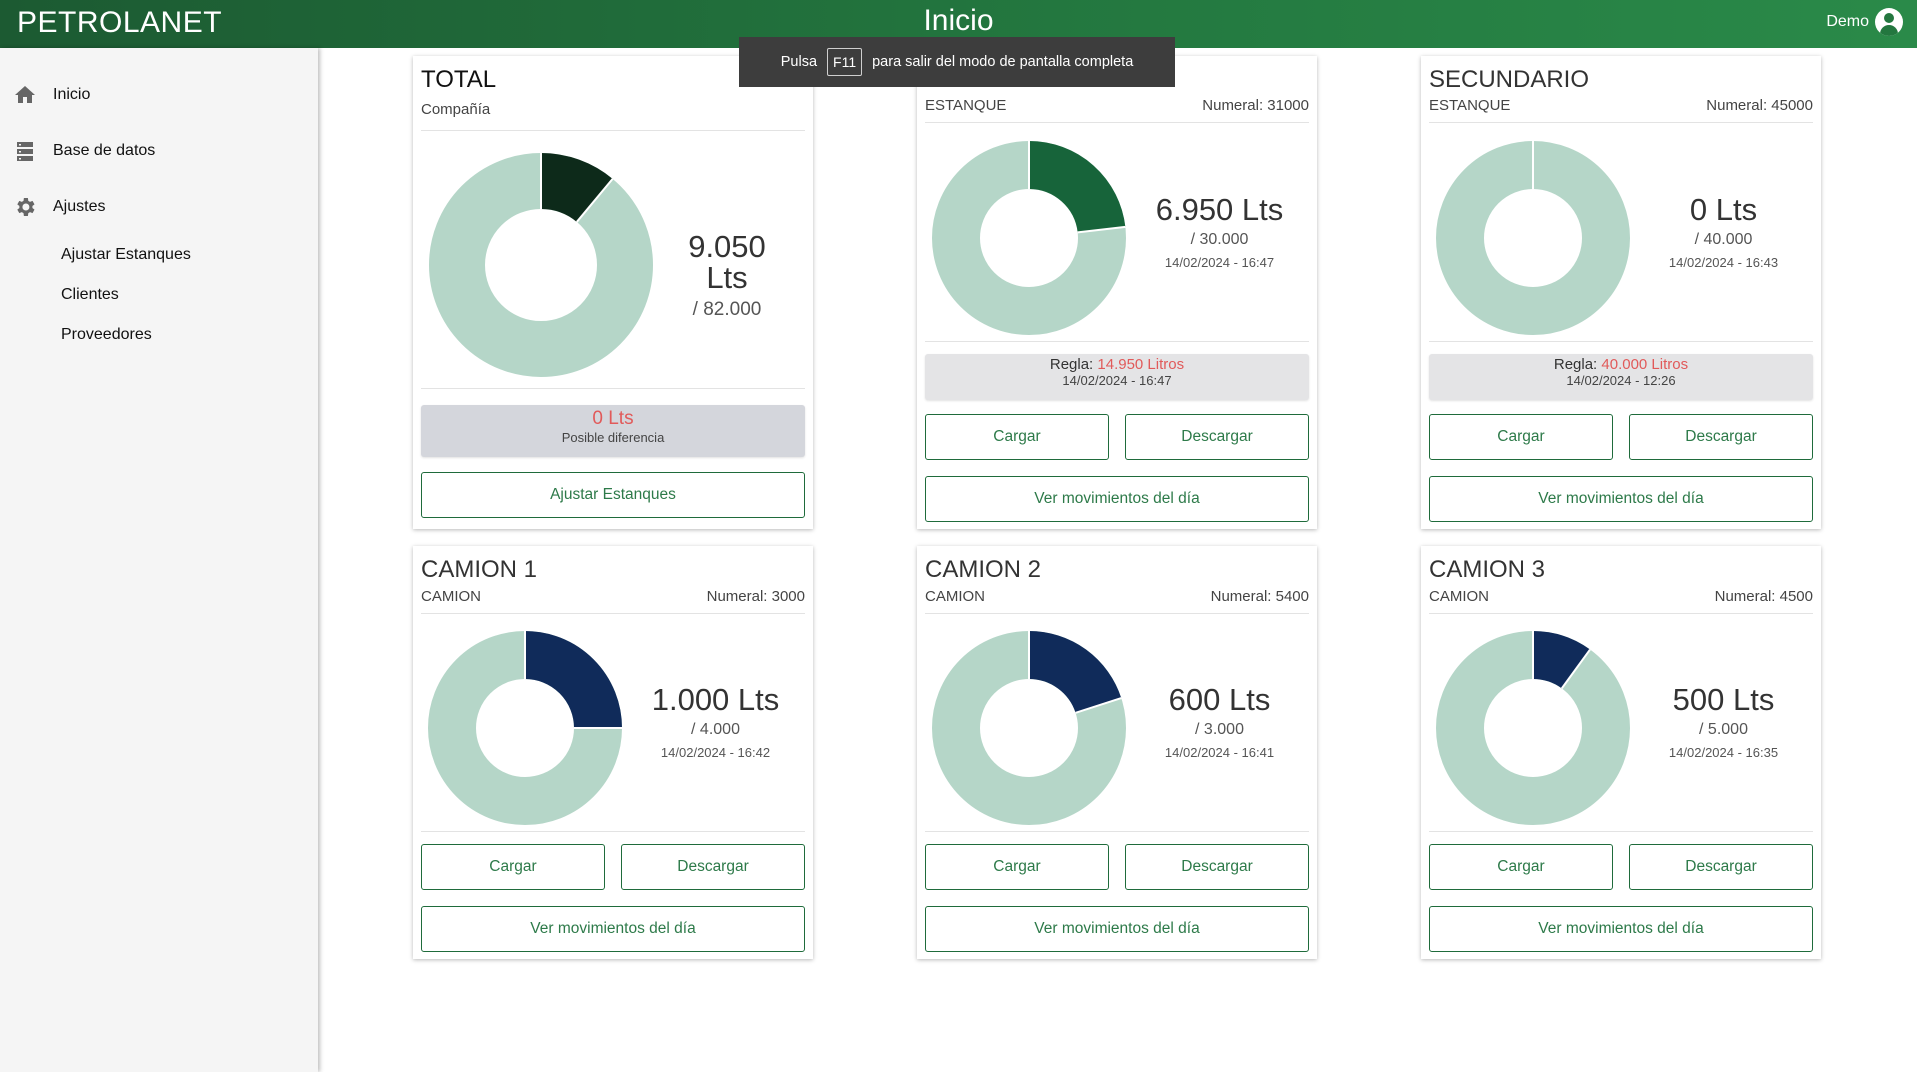 The height and width of the screenshot is (1072, 1917). Describe the element at coordinates (1723, 209) in the screenshot. I see `tank-liters: 0 Lts` at that location.